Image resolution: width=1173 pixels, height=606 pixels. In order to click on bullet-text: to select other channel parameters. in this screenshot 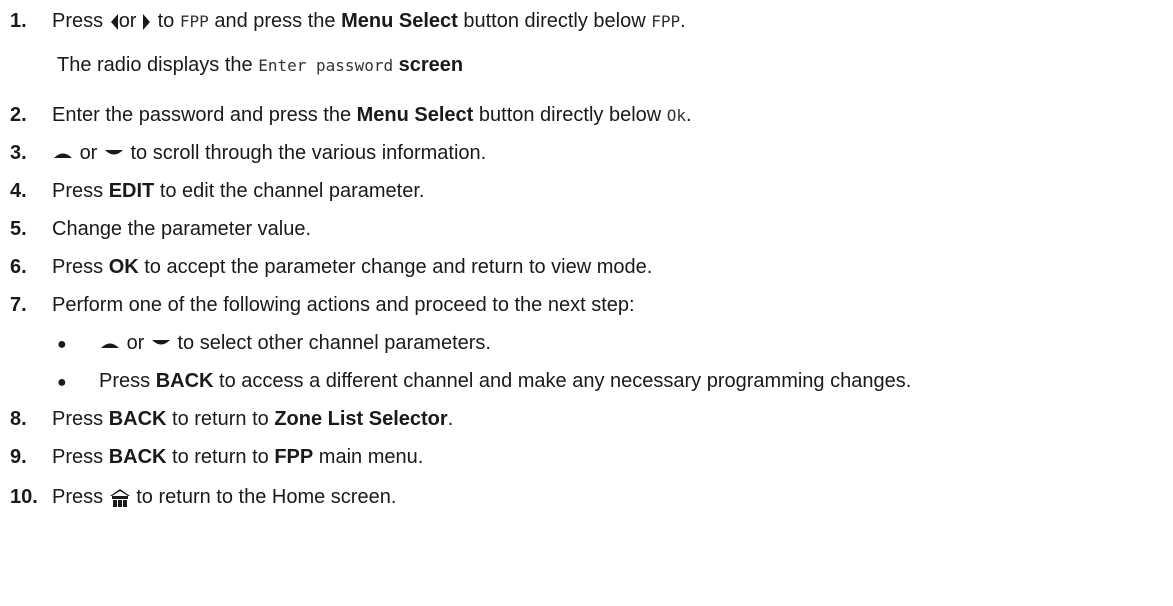, I will do `click(334, 343)`.